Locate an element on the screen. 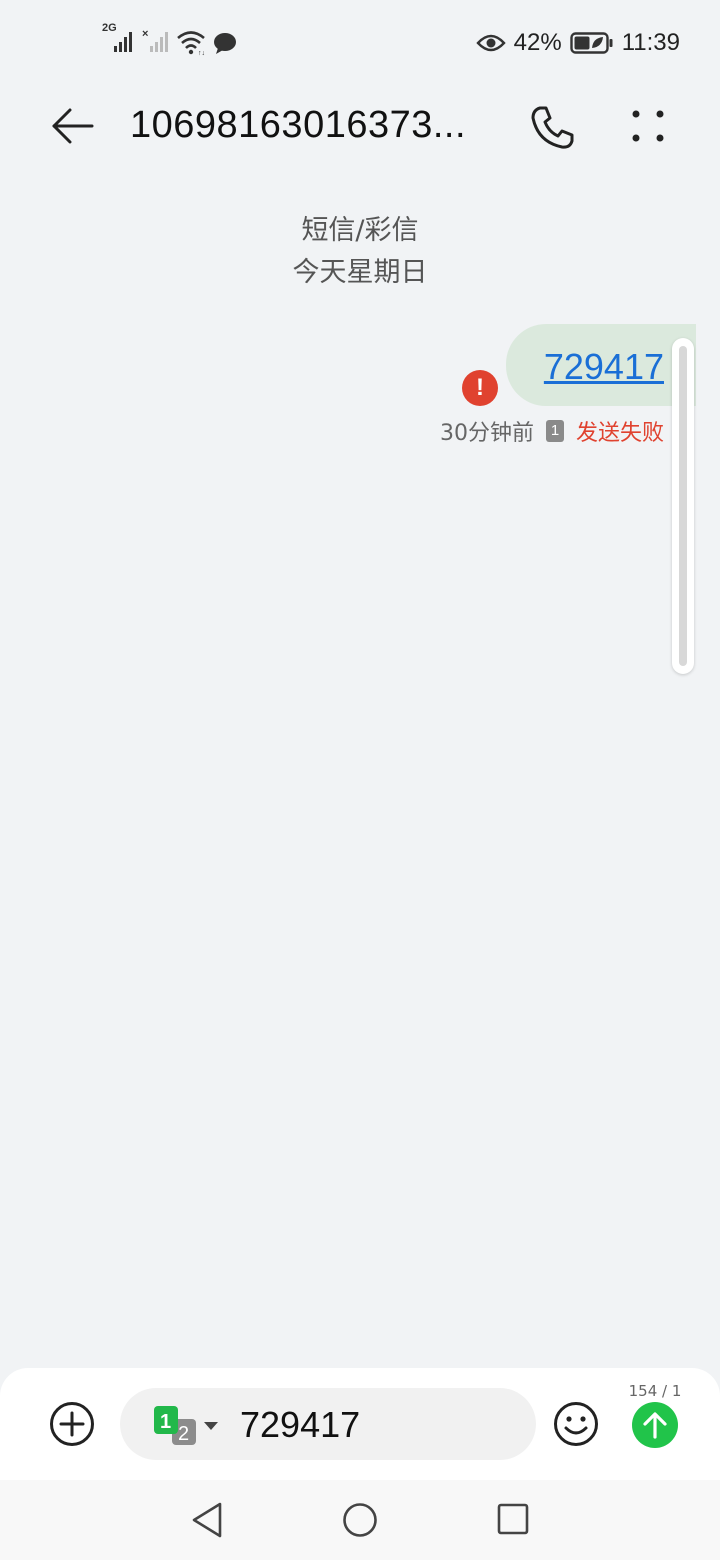  sim-primary-label: 1 is located at coordinates (165, 1422).